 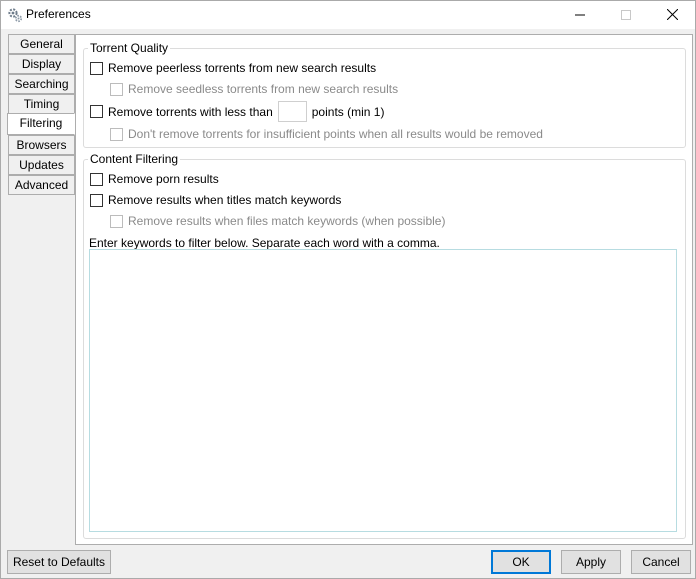 I want to click on tab-label: General, so click(x=41, y=44).